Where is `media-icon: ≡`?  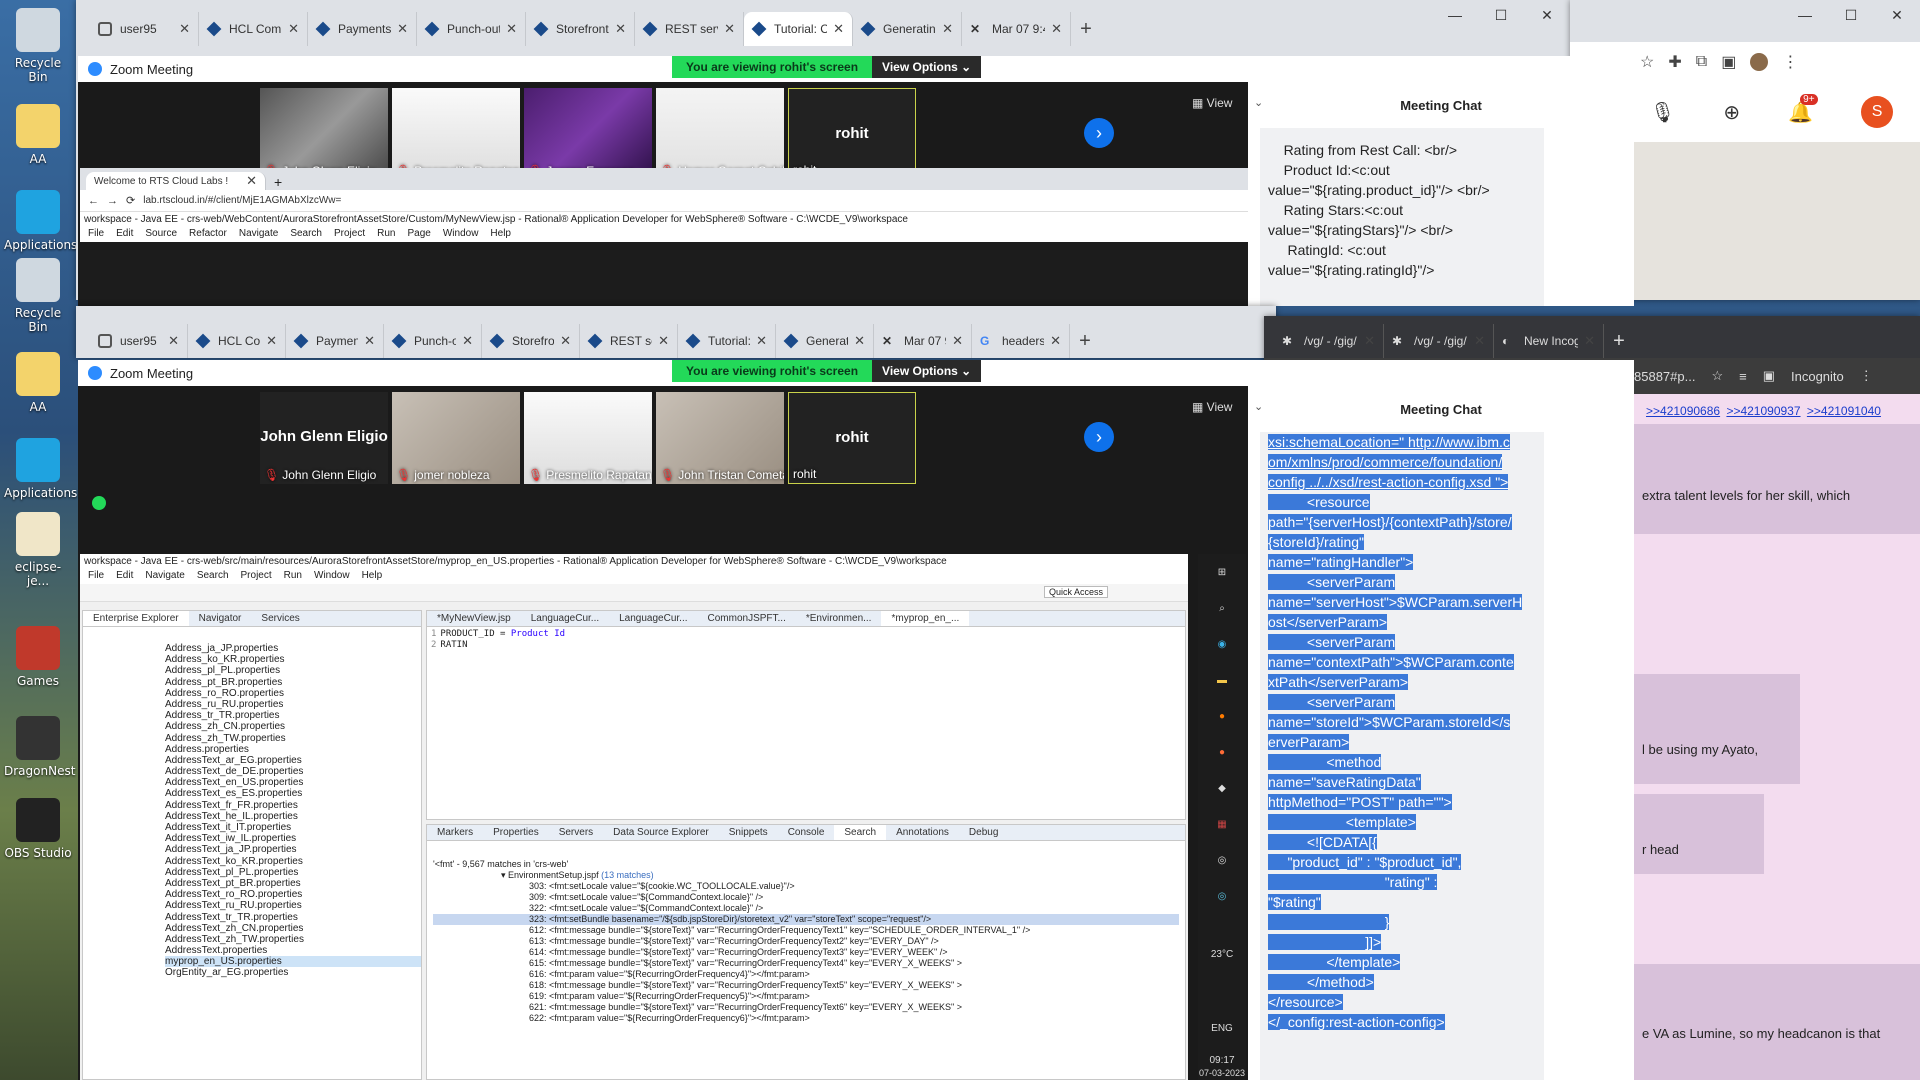
media-icon: ≡ is located at coordinates (1743, 376).